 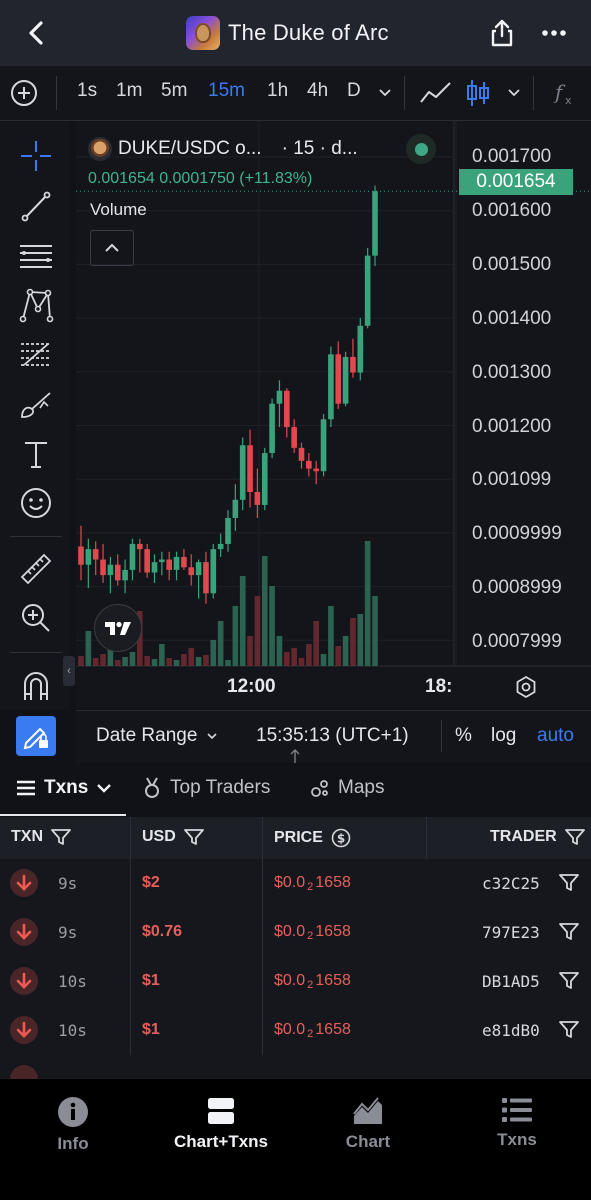 I want to click on tab-maps: Maps, so click(x=347, y=788).